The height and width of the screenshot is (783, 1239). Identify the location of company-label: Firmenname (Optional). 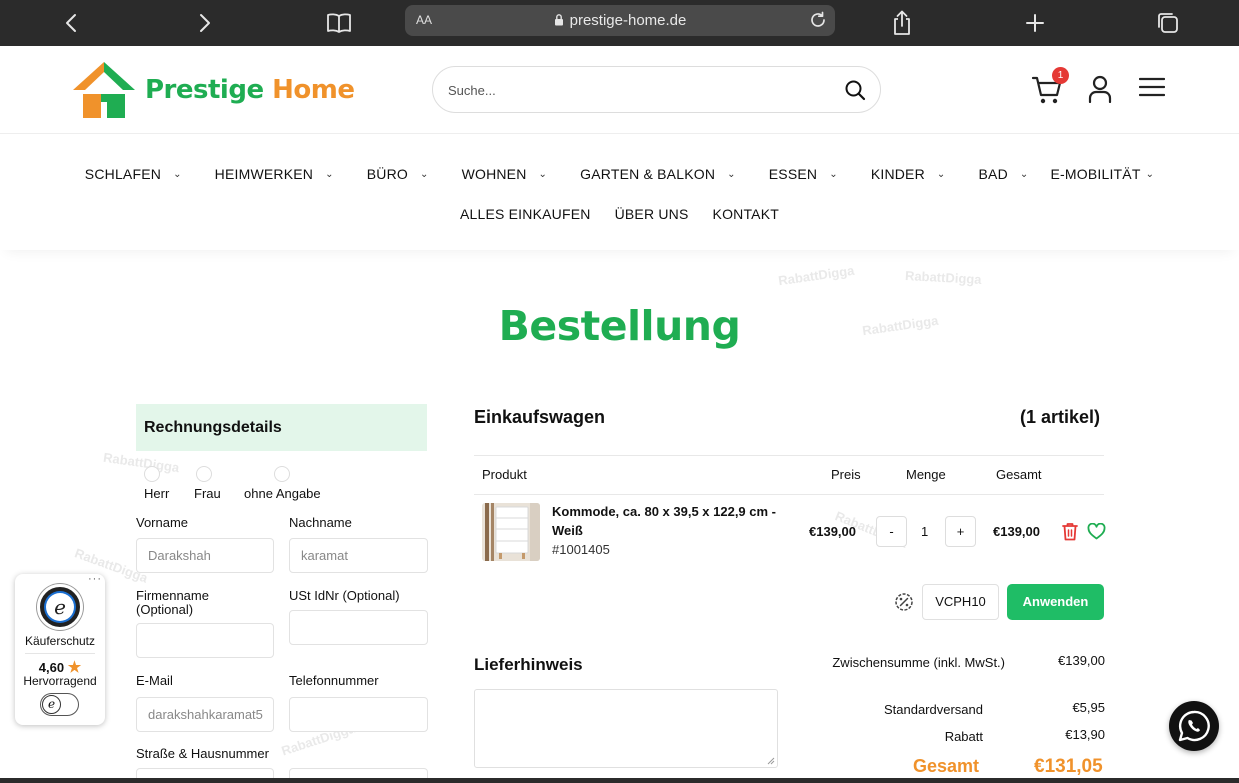
(172, 602).